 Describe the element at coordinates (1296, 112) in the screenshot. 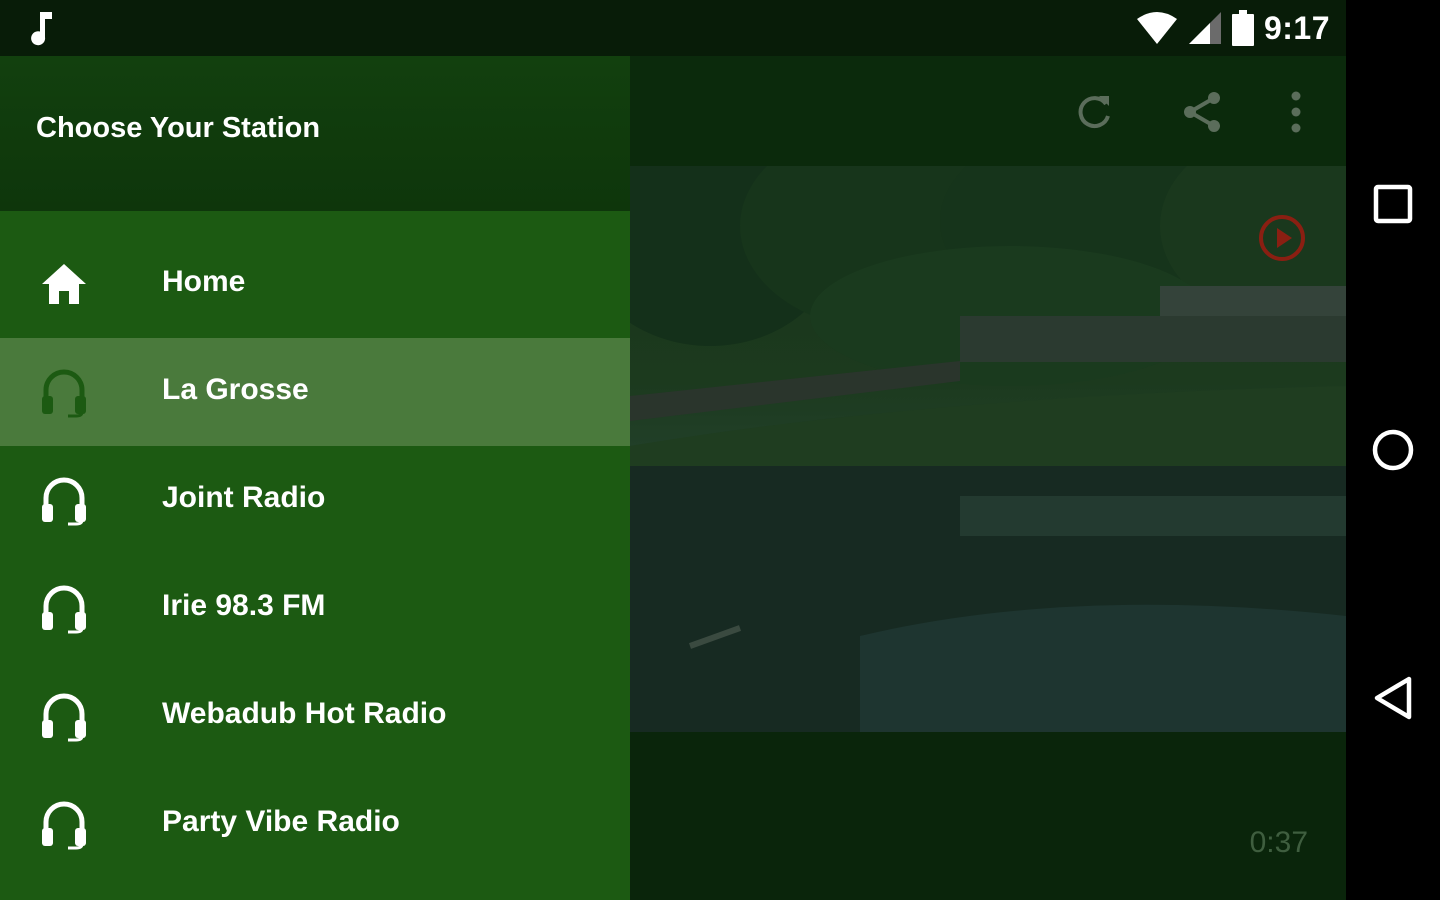

I see `more-vert-icon` at that location.